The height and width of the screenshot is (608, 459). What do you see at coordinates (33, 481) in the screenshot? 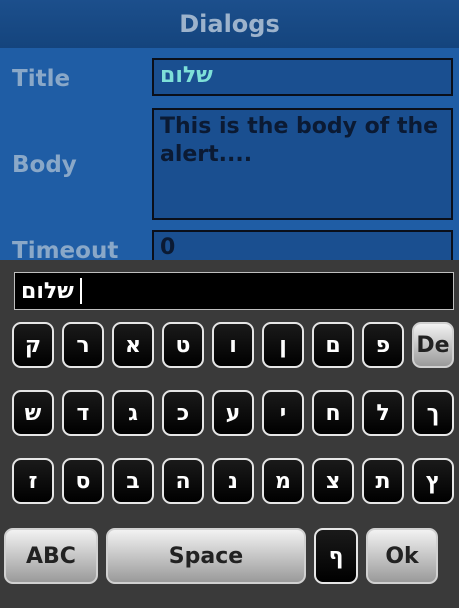
I see `key-zayin: ז` at bounding box center [33, 481].